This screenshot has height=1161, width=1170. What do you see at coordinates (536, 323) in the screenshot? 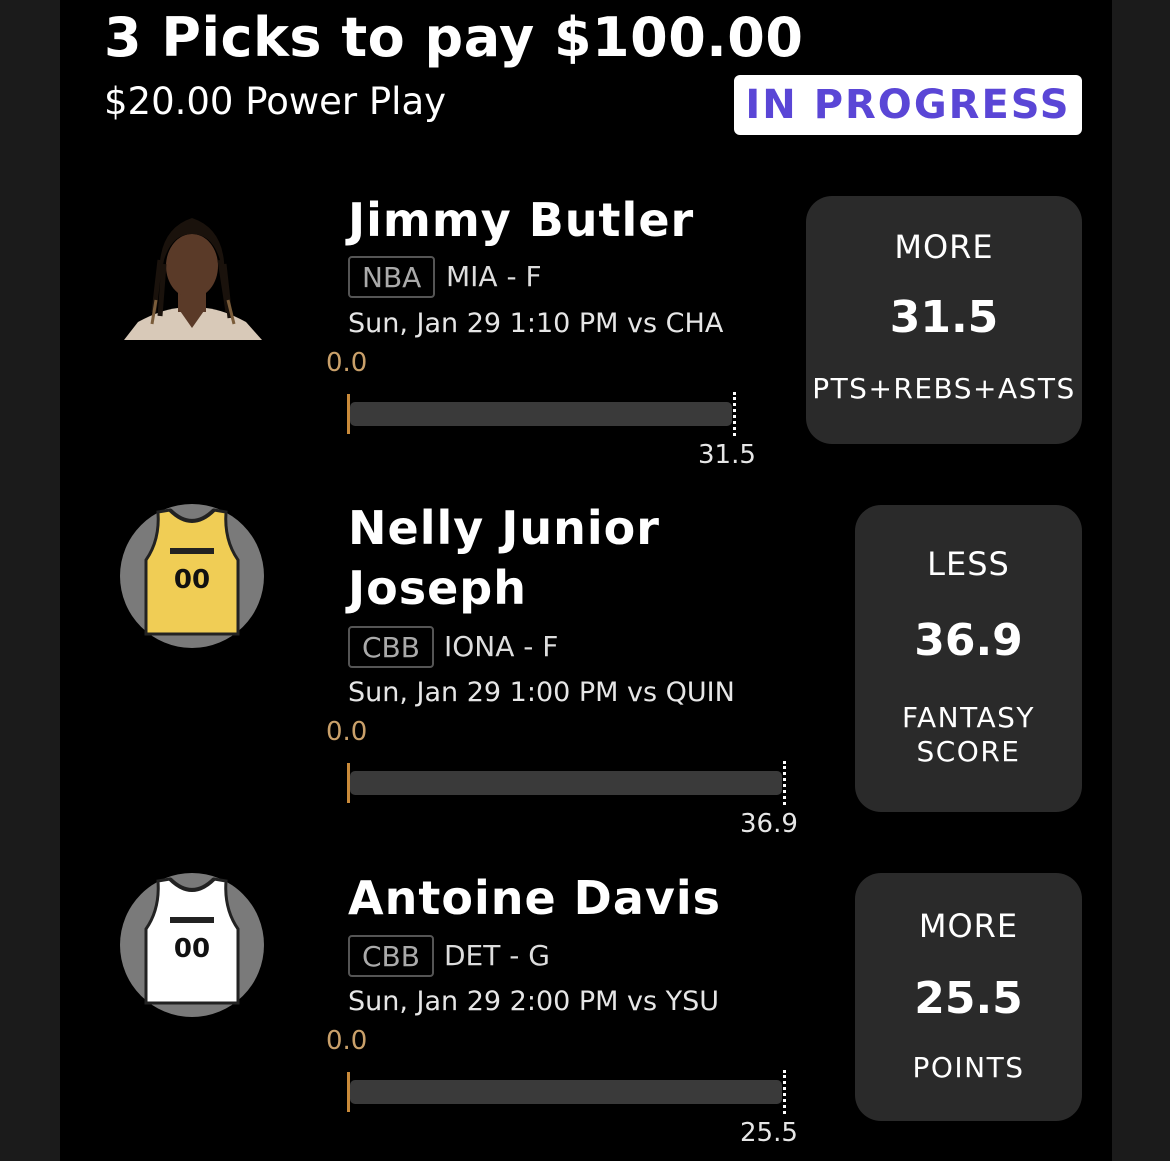
I see `game-info: Sun, Jan 29 1:10 PM vs CHA` at bounding box center [536, 323].